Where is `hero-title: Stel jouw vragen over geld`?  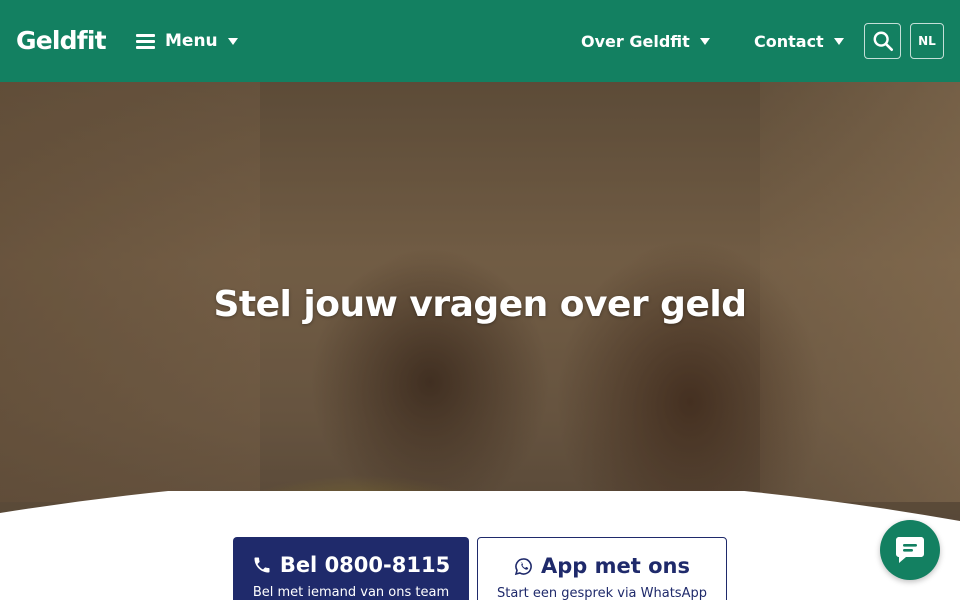 hero-title: Stel jouw vragen over geld is located at coordinates (480, 304).